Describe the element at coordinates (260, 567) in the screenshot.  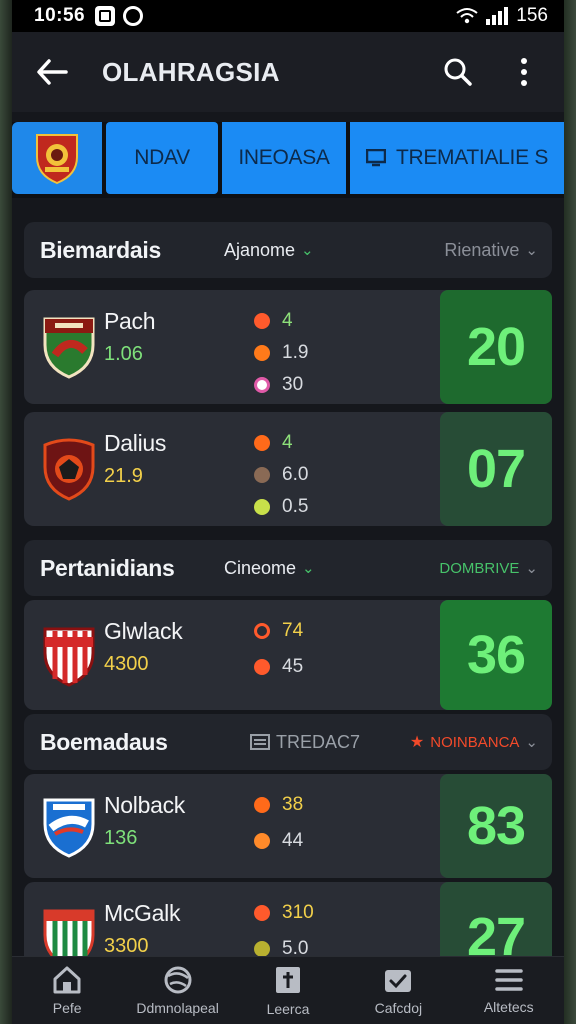
I see `filter-label: Cineome` at that location.